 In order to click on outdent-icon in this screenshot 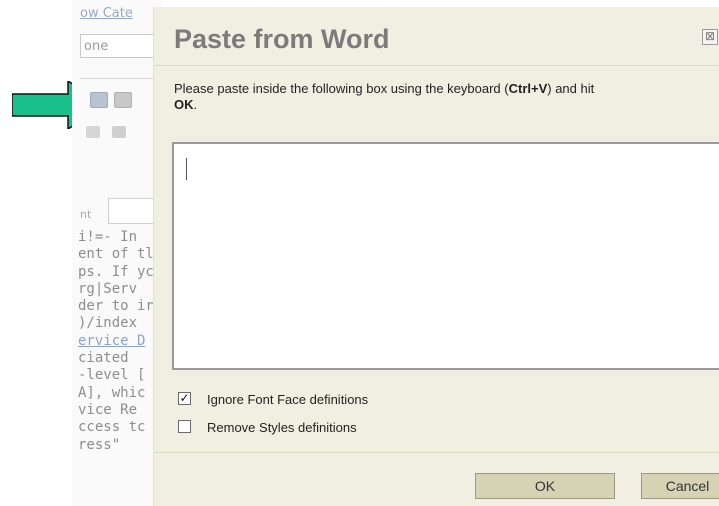, I will do `click(93, 132)`.